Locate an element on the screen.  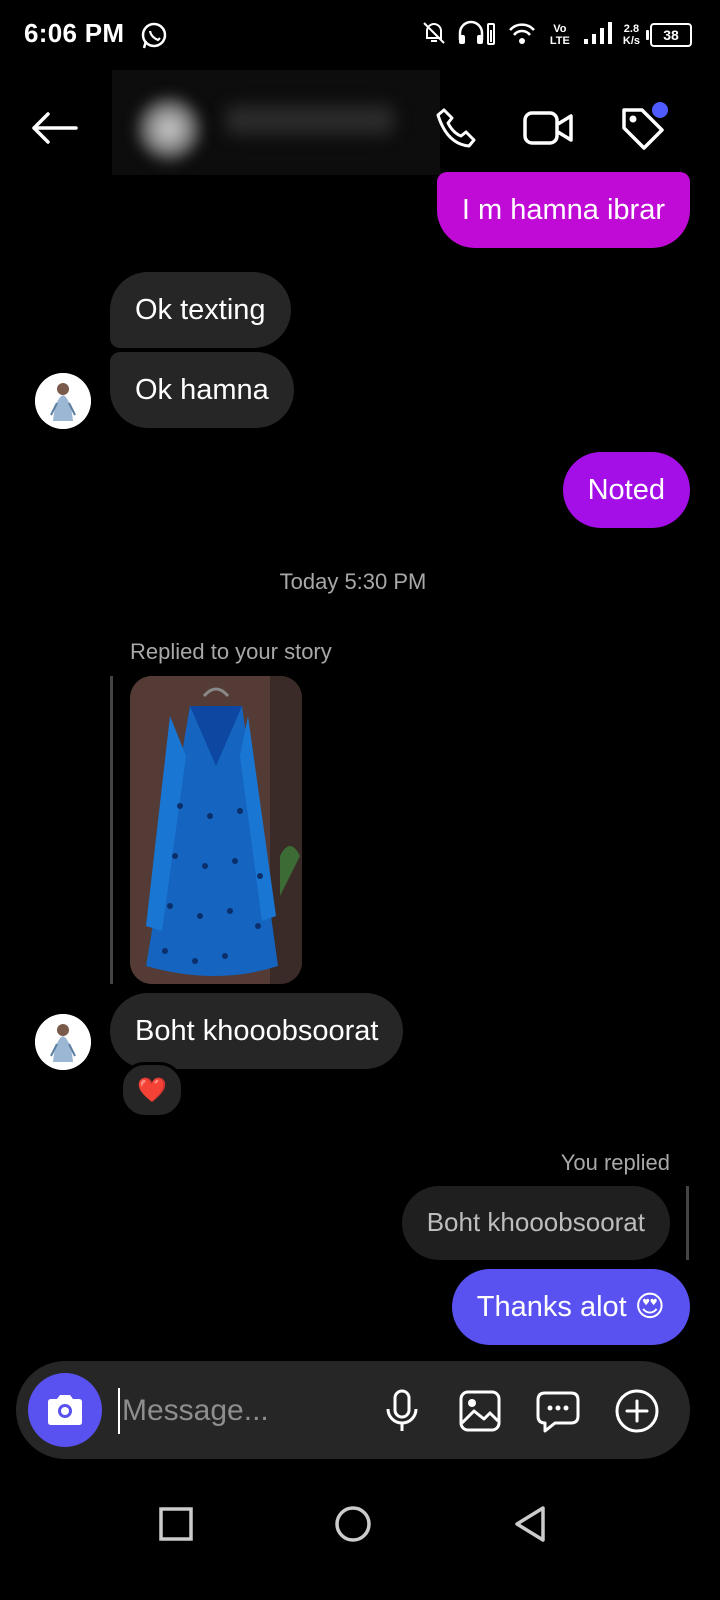
whatsapp-notification-icon is located at coordinates (154, 36).